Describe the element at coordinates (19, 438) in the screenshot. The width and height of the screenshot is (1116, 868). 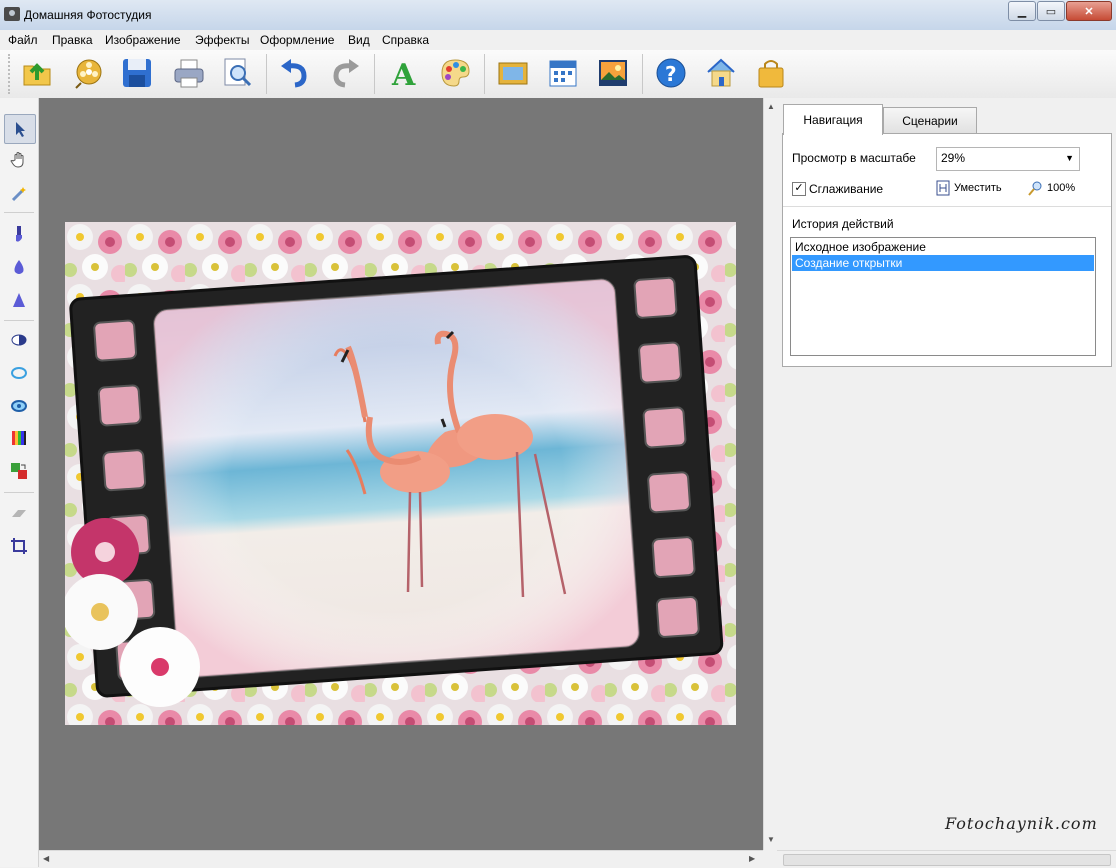
I see `color-balance-icon` at that location.